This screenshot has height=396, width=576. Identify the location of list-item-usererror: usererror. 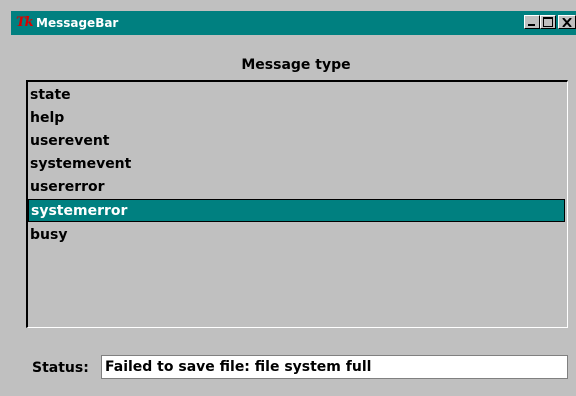
(296, 187).